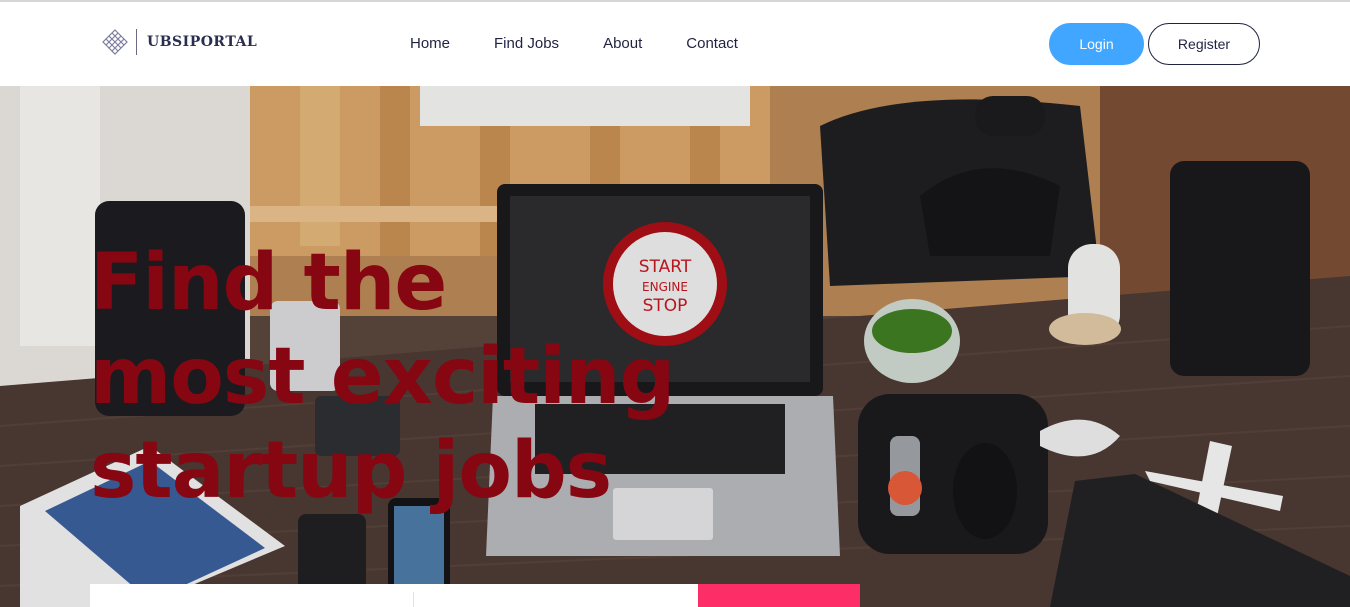  I want to click on brand-name: UBSIPORTAL, so click(202, 42).